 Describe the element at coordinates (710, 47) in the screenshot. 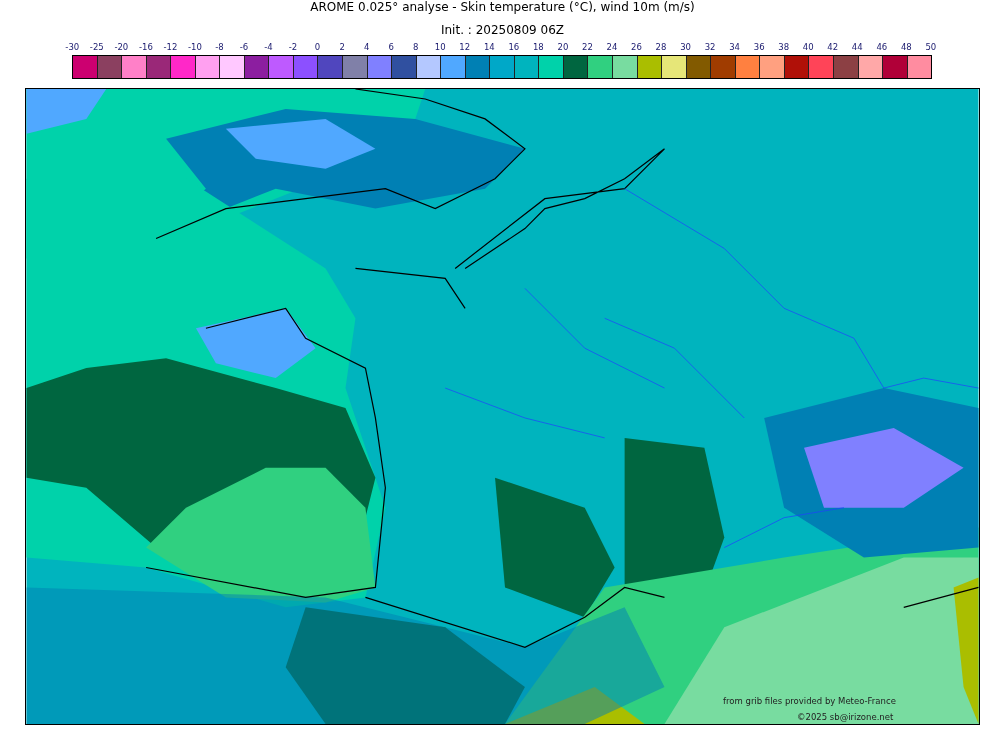

I see `colorbar-tick-label: 32` at that location.